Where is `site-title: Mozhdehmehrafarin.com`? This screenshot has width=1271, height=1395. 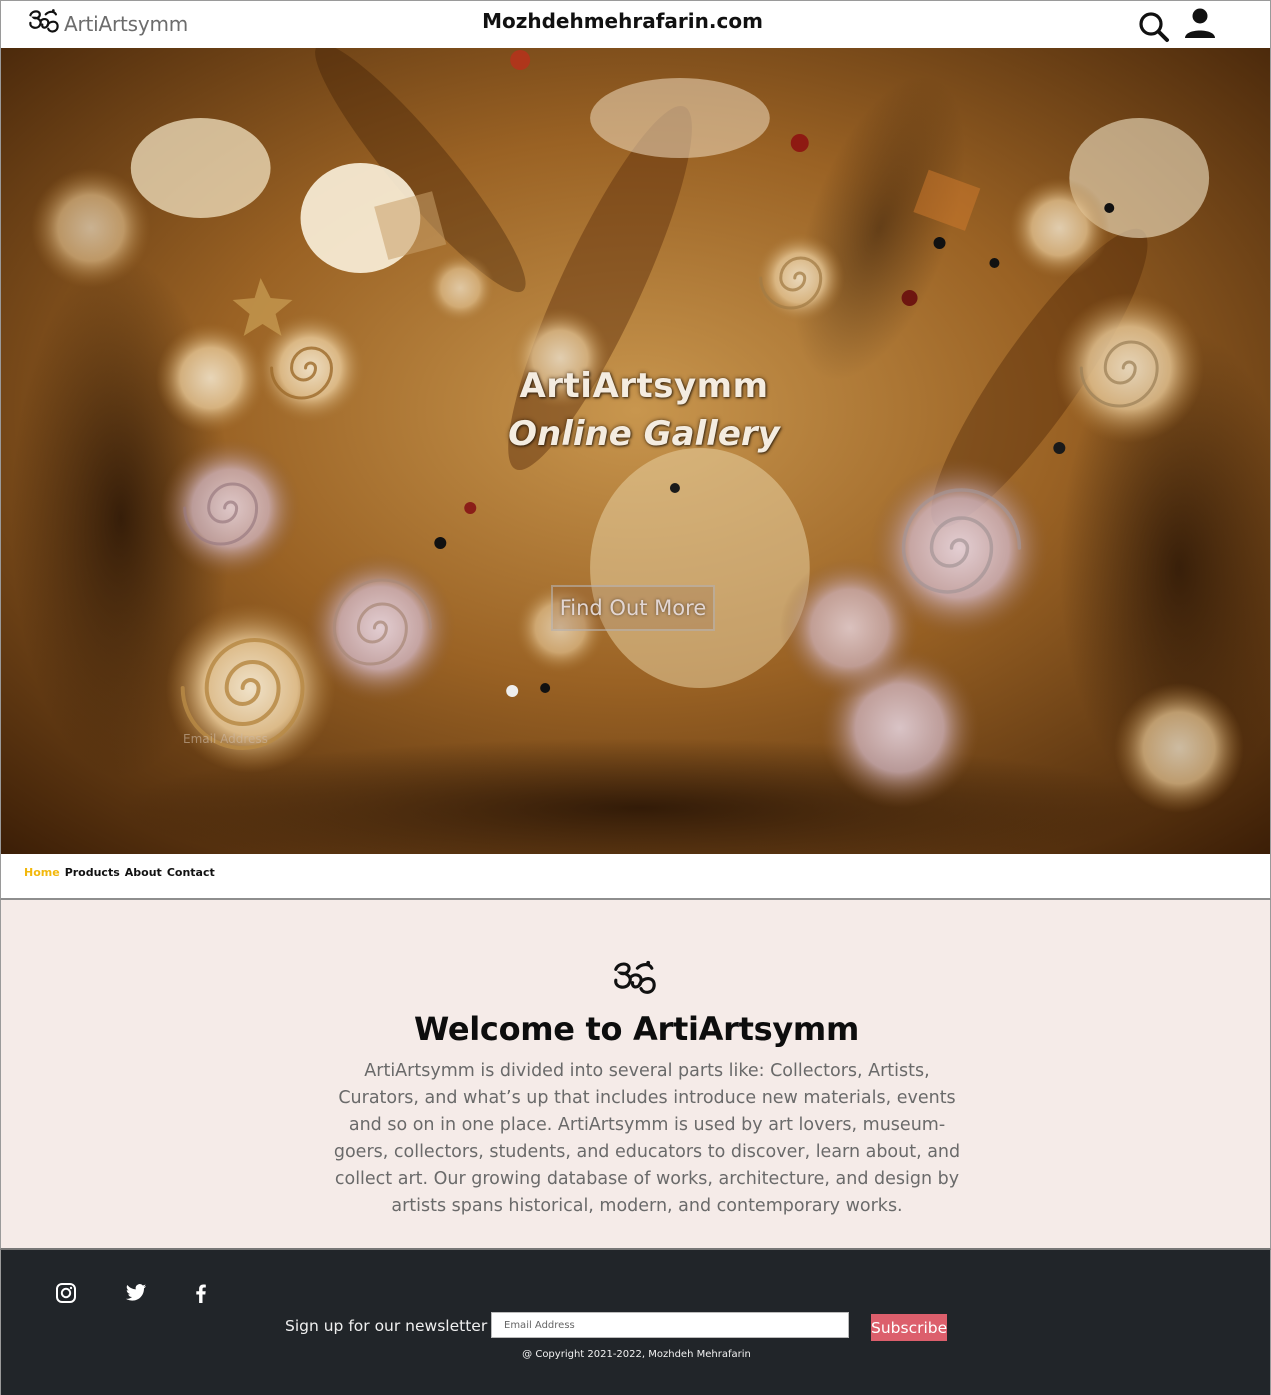 site-title: Mozhdehmehrafarin.com is located at coordinates (622, 21).